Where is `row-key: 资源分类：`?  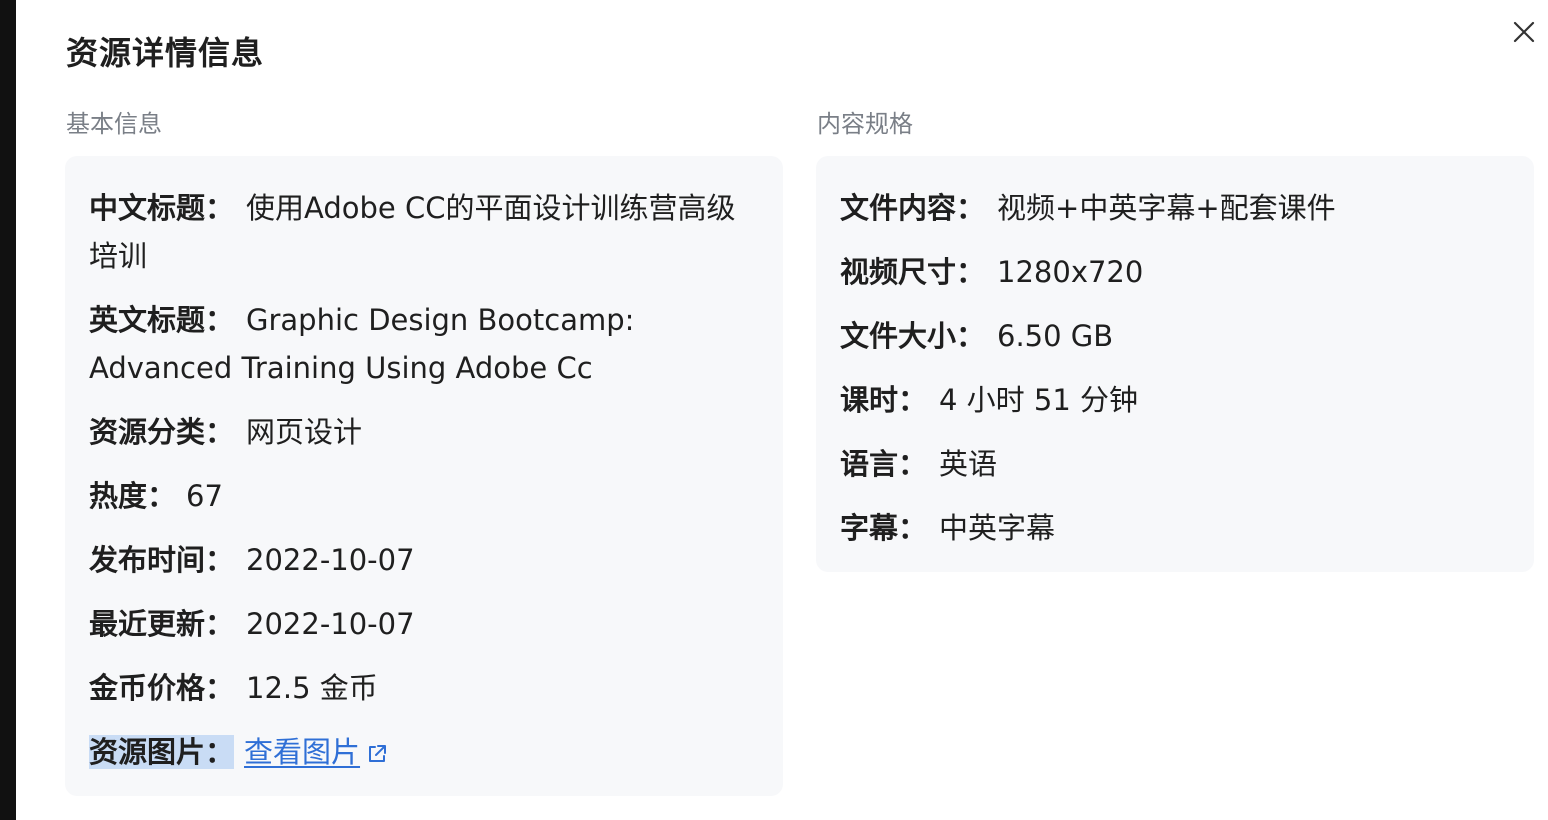 row-key: 资源分类： is located at coordinates (162, 432).